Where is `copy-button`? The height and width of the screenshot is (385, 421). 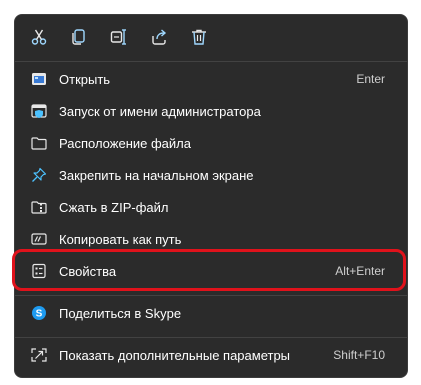 copy-button is located at coordinates (79, 37).